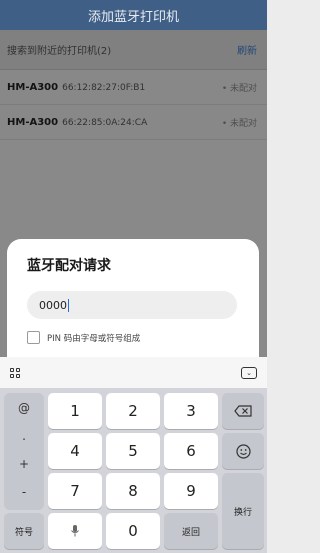 This screenshot has height=553, width=320. What do you see at coordinates (24, 531) in the screenshot?
I see `symbol-switch-key: 符号` at bounding box center [24, 531].